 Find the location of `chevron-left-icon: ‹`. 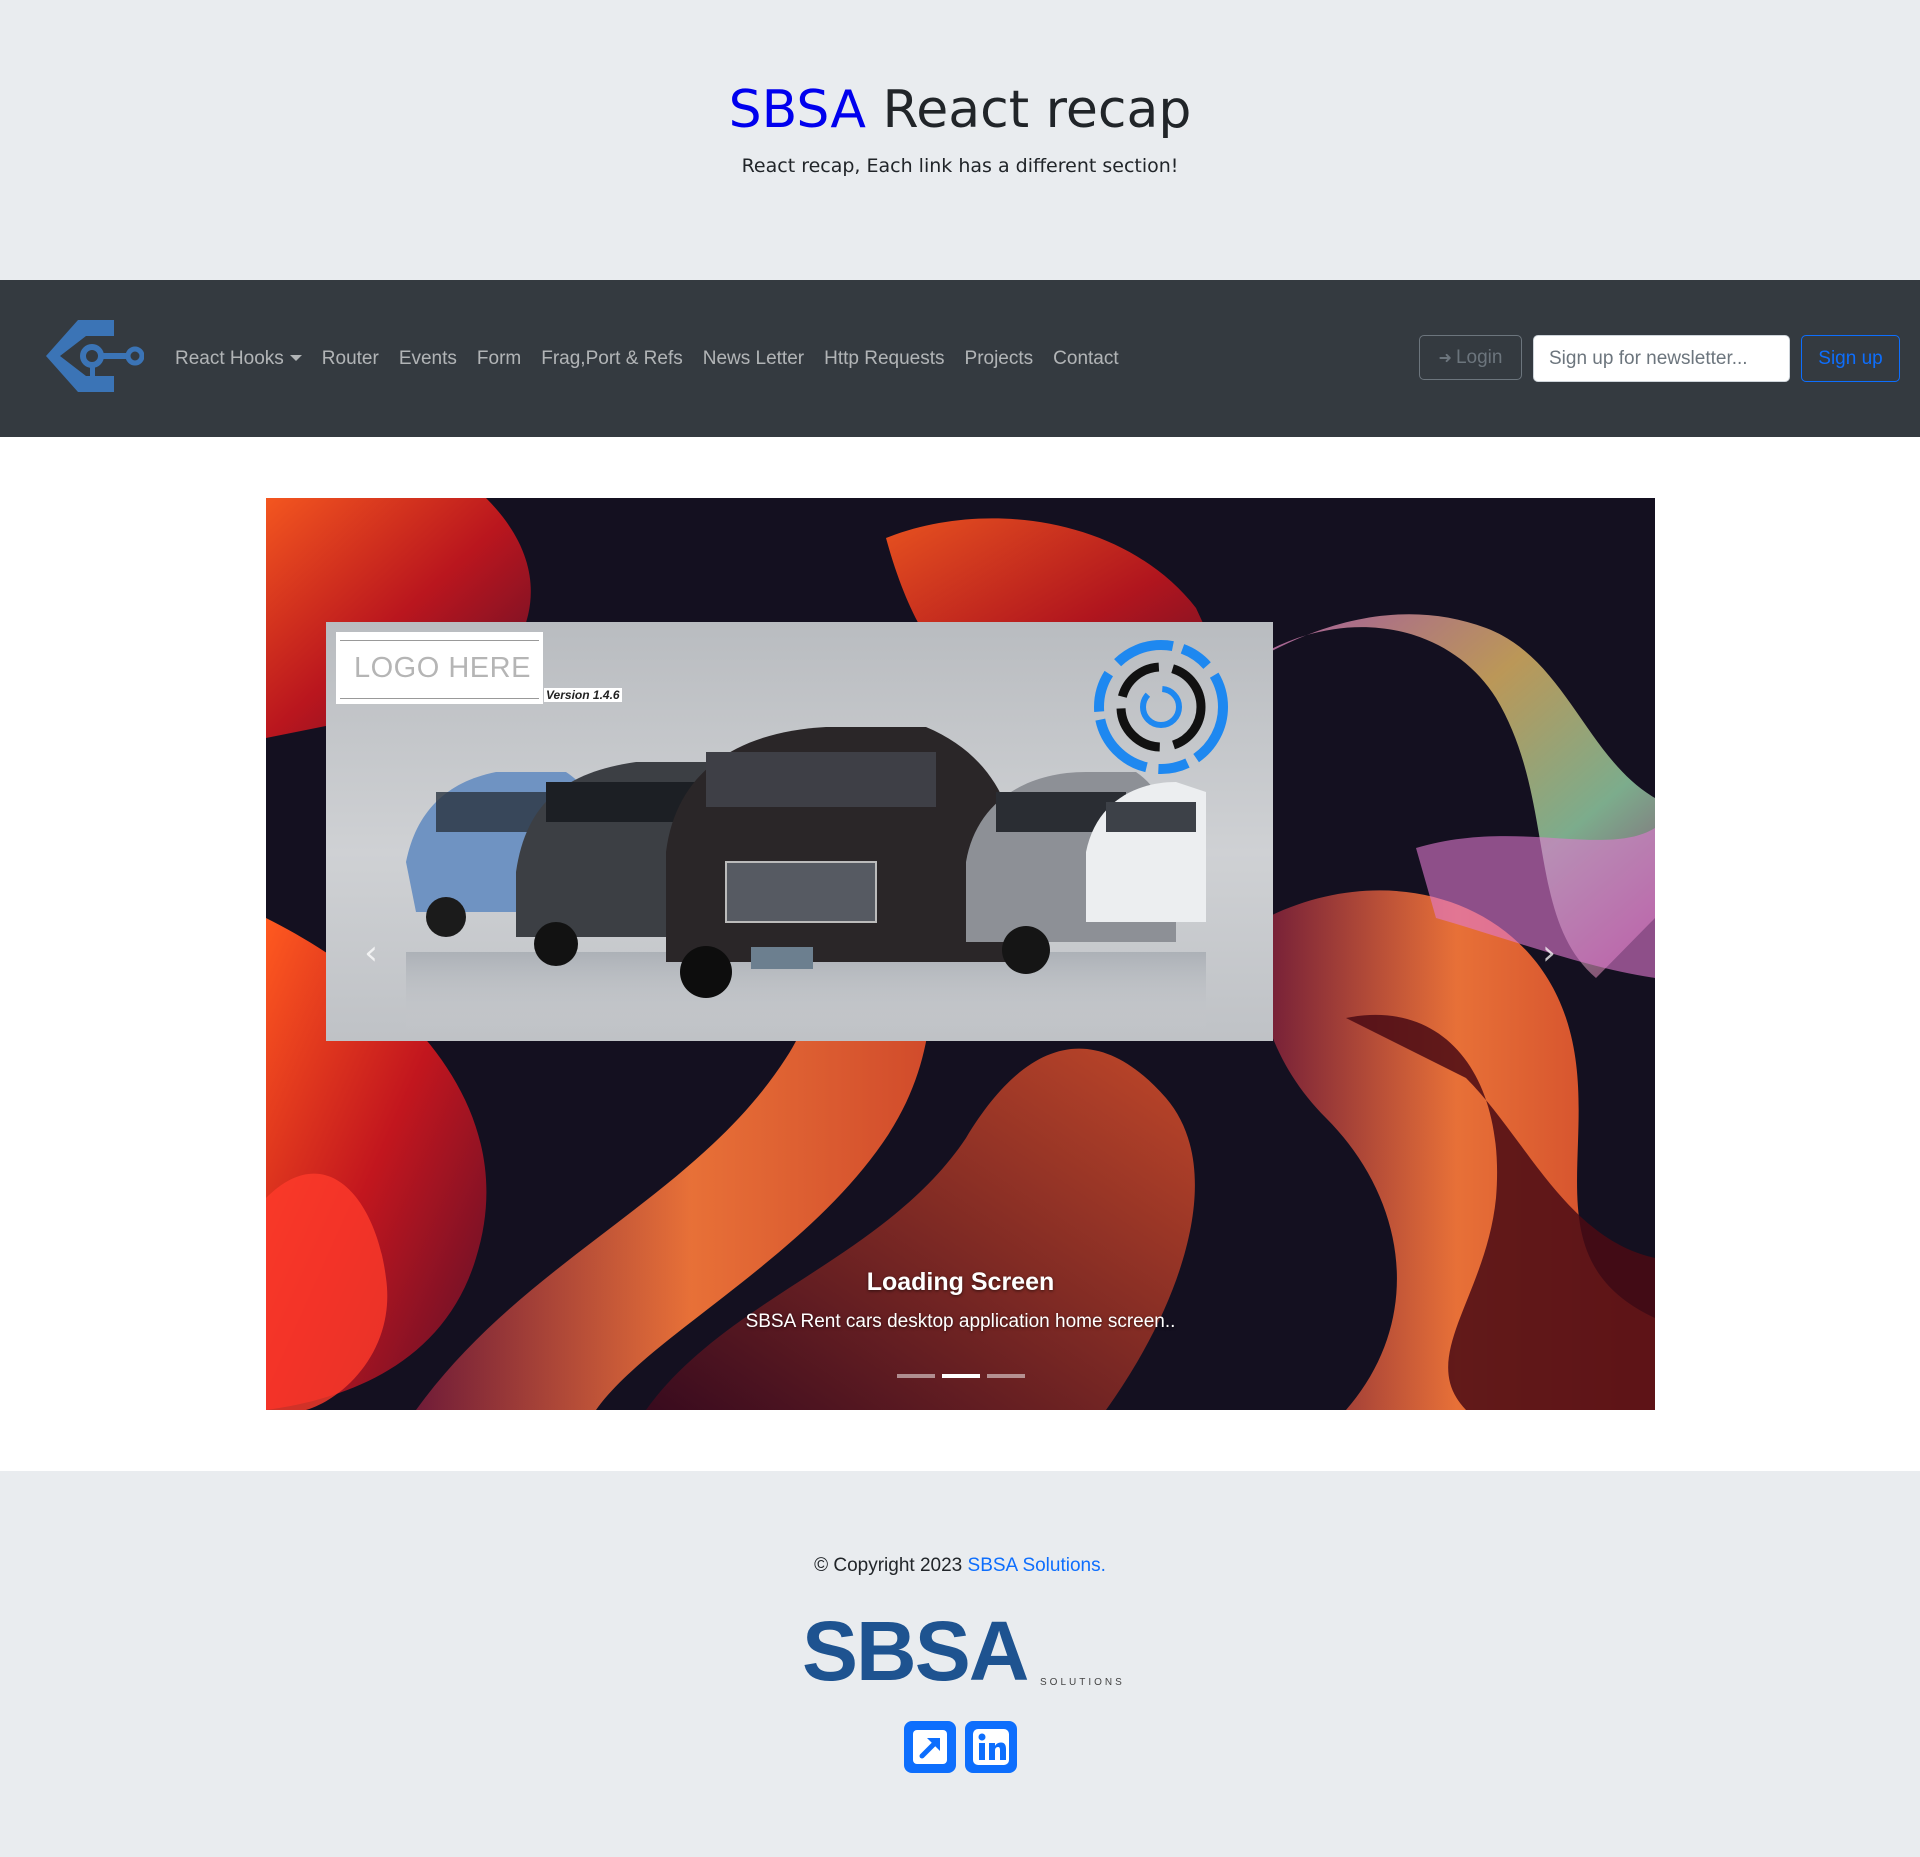

chevron-left-icon: ‹ is located at coordinates (371, 953).